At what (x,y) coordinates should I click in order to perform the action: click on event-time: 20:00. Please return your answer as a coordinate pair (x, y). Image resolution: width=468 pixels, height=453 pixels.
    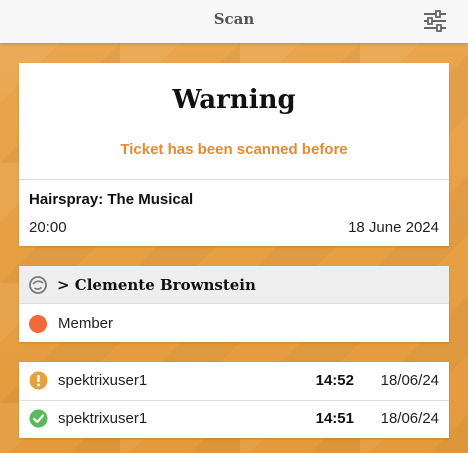
    Looking at the image, I should click on (48, 227).